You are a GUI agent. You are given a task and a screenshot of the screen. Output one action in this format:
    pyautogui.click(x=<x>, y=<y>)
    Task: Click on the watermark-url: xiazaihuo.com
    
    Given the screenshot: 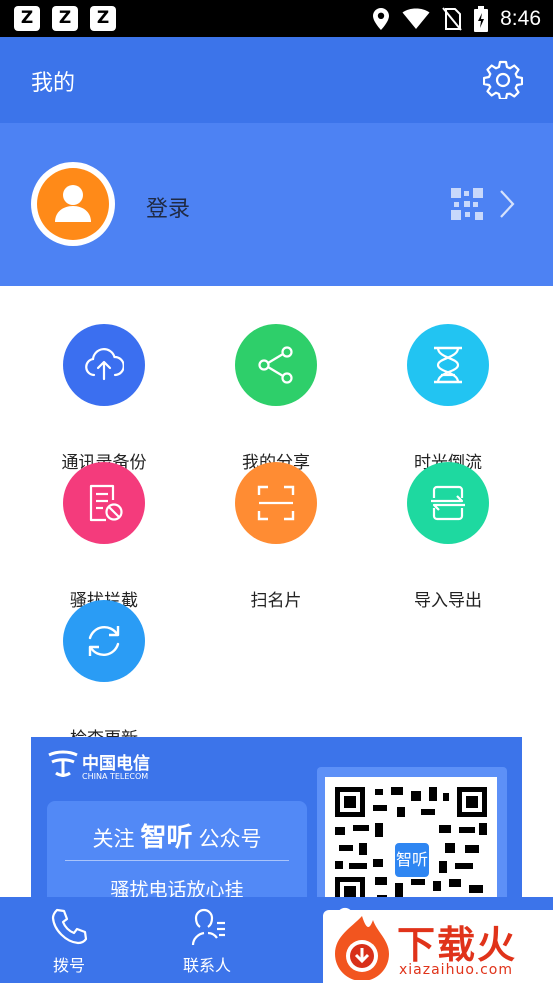 What is the action you would take?
    pyautogui.click(x=456, y=970)
    